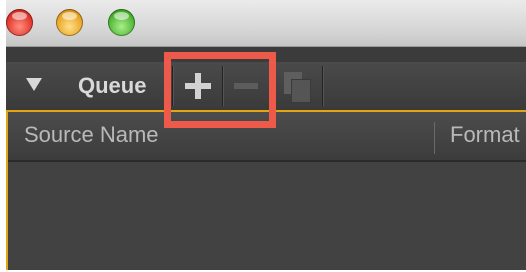 This screenshot has height=272, width=526. I want to click on highlight-box, so click(220, 90).